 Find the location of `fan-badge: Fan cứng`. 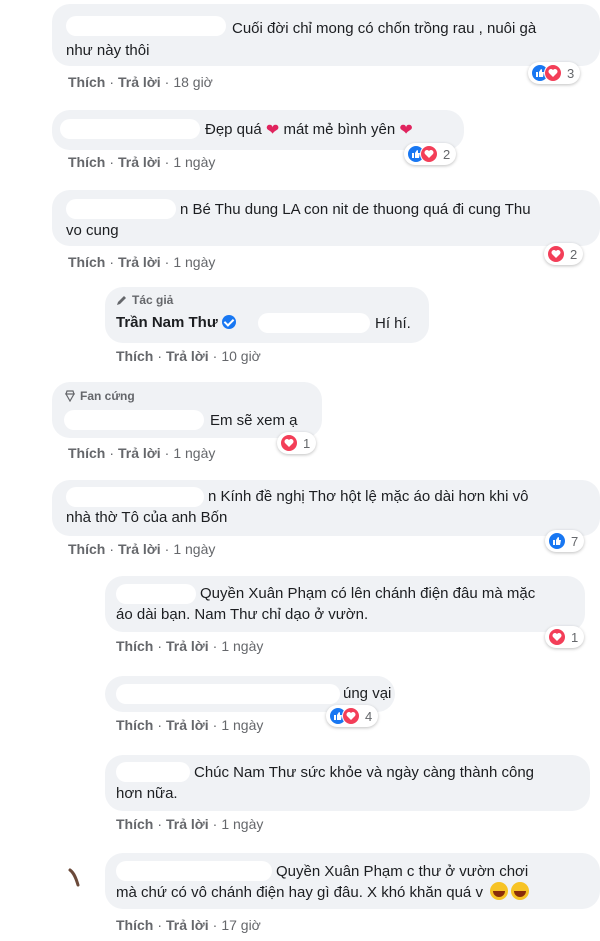

fan-badge: Fan cứng is located at coordinates (99, 396).